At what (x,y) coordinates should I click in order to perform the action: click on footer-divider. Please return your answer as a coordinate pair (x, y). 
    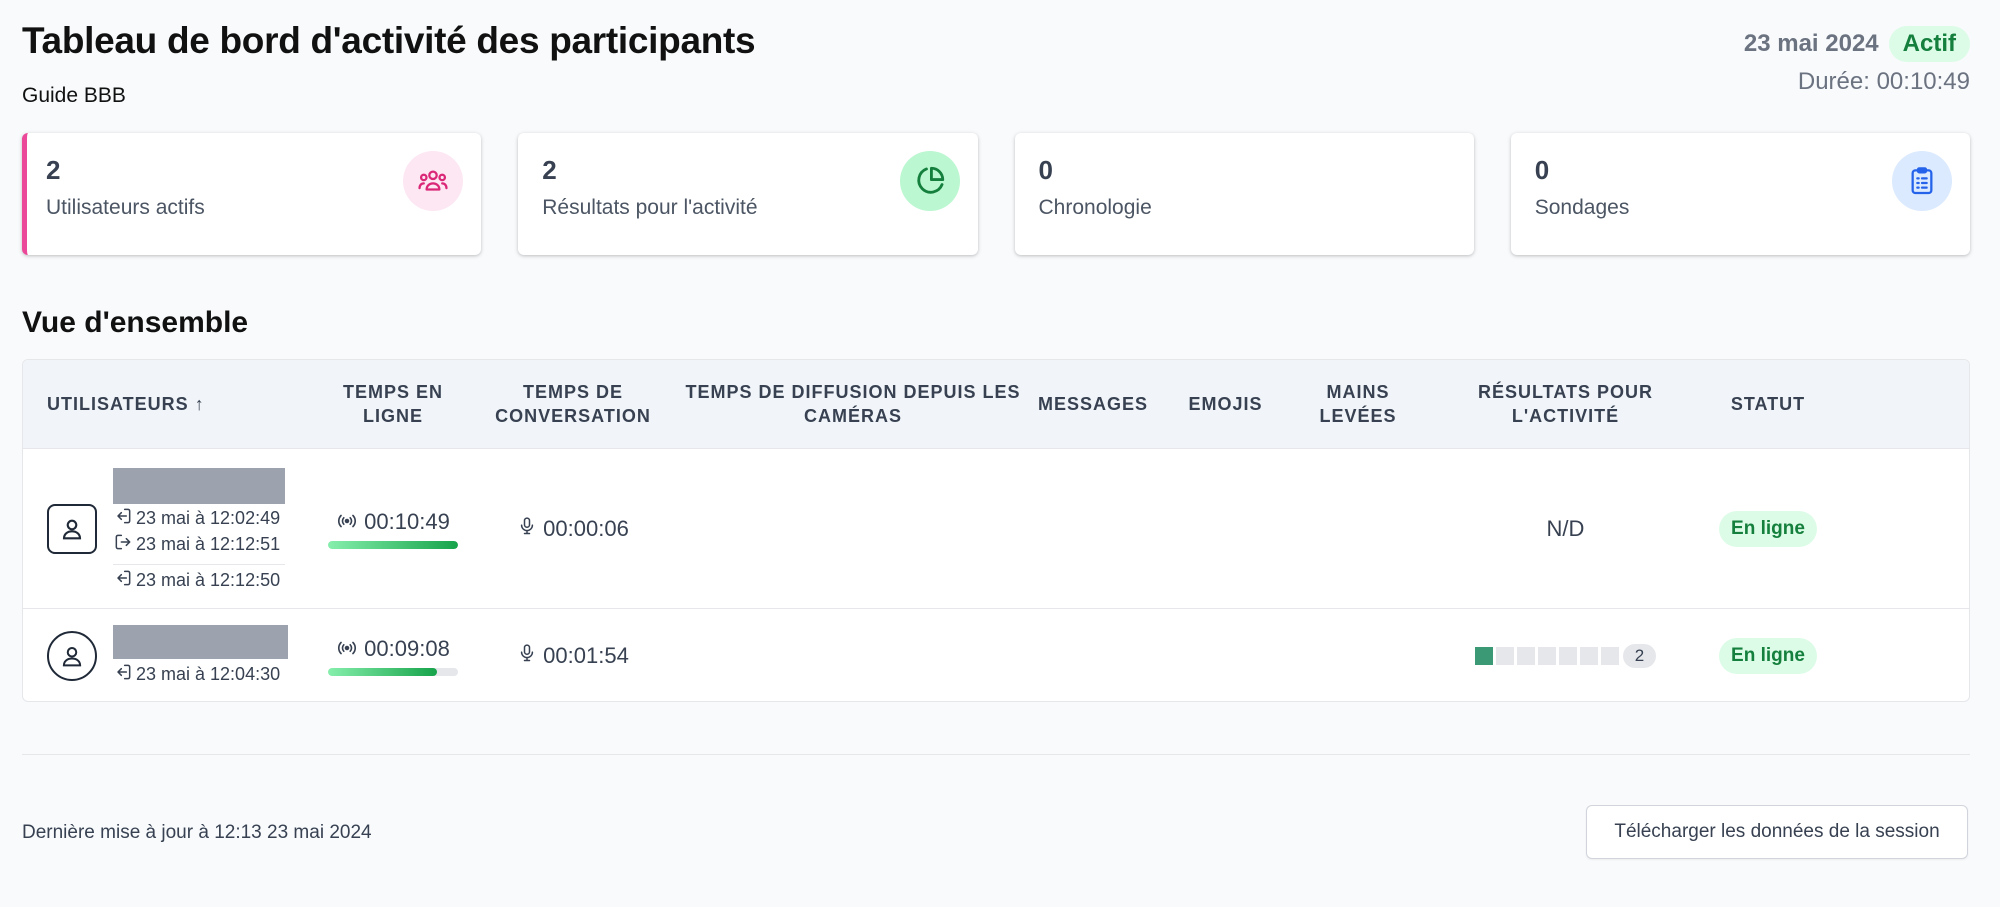
    Looking at the image, I should click on (996, 754).